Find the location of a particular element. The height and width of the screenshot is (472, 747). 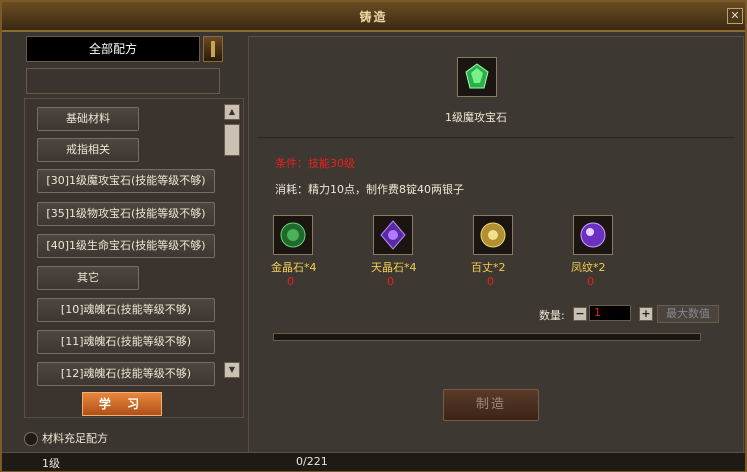

requirement-text: 条件：技能30级 is located at coordinates (315, 163).